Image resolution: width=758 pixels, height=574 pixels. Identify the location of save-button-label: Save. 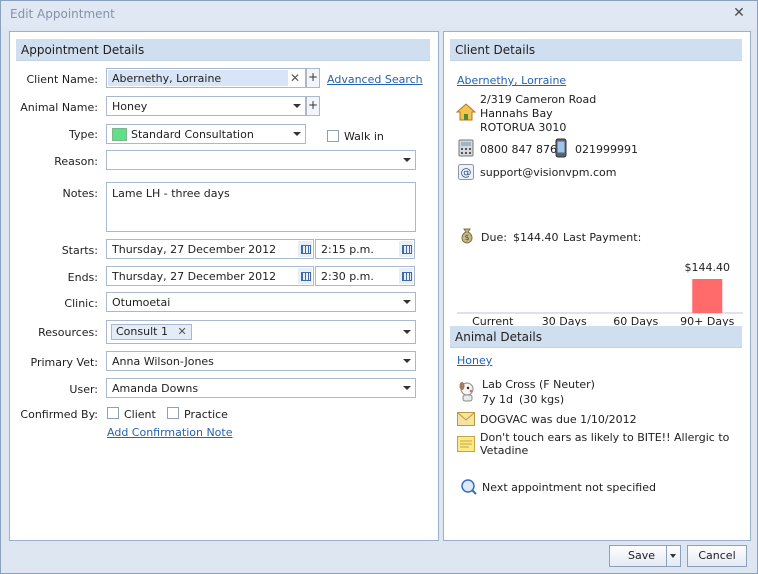
(642, 555).